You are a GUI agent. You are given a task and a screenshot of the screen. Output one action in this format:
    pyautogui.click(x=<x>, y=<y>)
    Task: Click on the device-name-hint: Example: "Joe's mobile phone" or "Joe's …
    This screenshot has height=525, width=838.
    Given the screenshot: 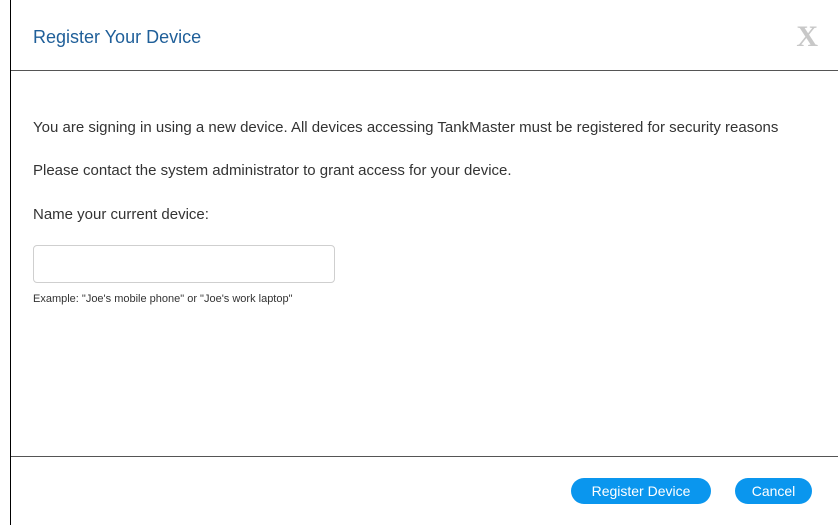 What is the action you would take?
    pyautogui.click(x=163, y=299)
    